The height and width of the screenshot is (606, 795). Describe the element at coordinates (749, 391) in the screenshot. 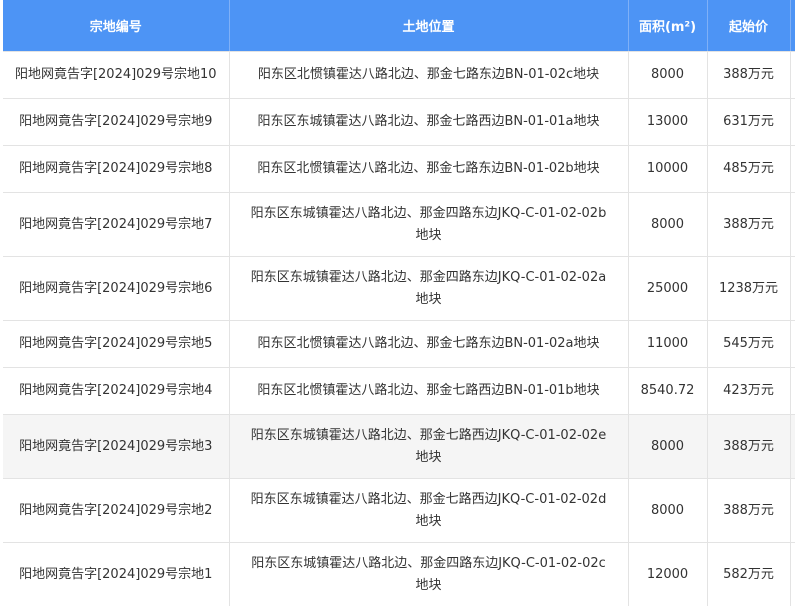

I see `cell-price: 423万元` at that location.